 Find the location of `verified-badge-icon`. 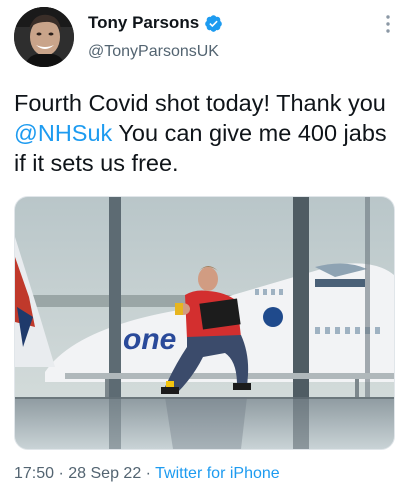

verified-badge-icon is located at coordinates (213, 23).